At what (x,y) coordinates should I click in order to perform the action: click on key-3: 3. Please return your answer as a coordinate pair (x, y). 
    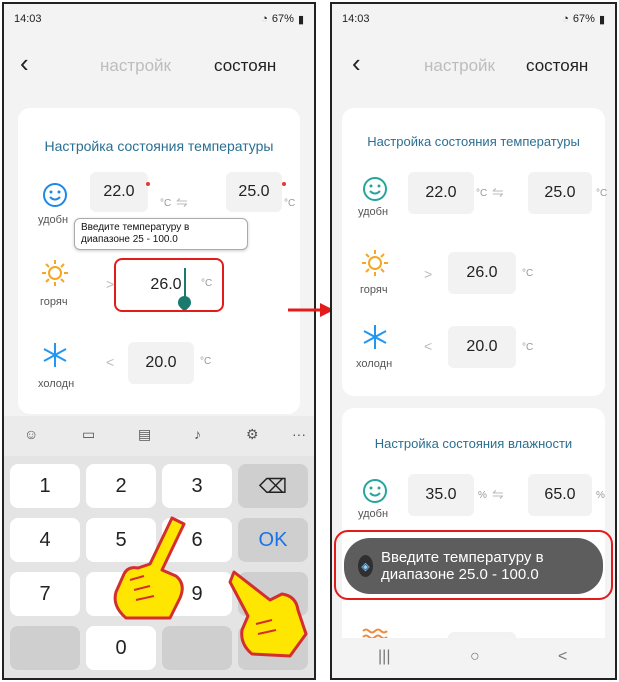
    Looking at the image, I should click on (197, 486).